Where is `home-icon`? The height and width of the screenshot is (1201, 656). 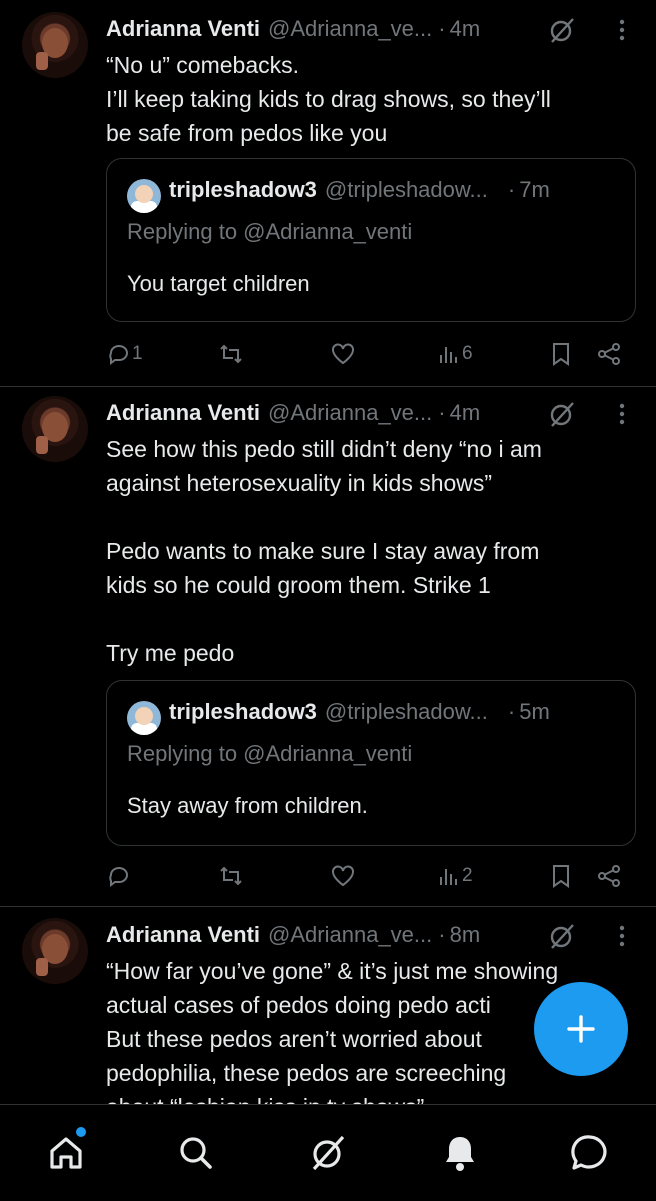
home-icon is located at coordinates (66, 1153).